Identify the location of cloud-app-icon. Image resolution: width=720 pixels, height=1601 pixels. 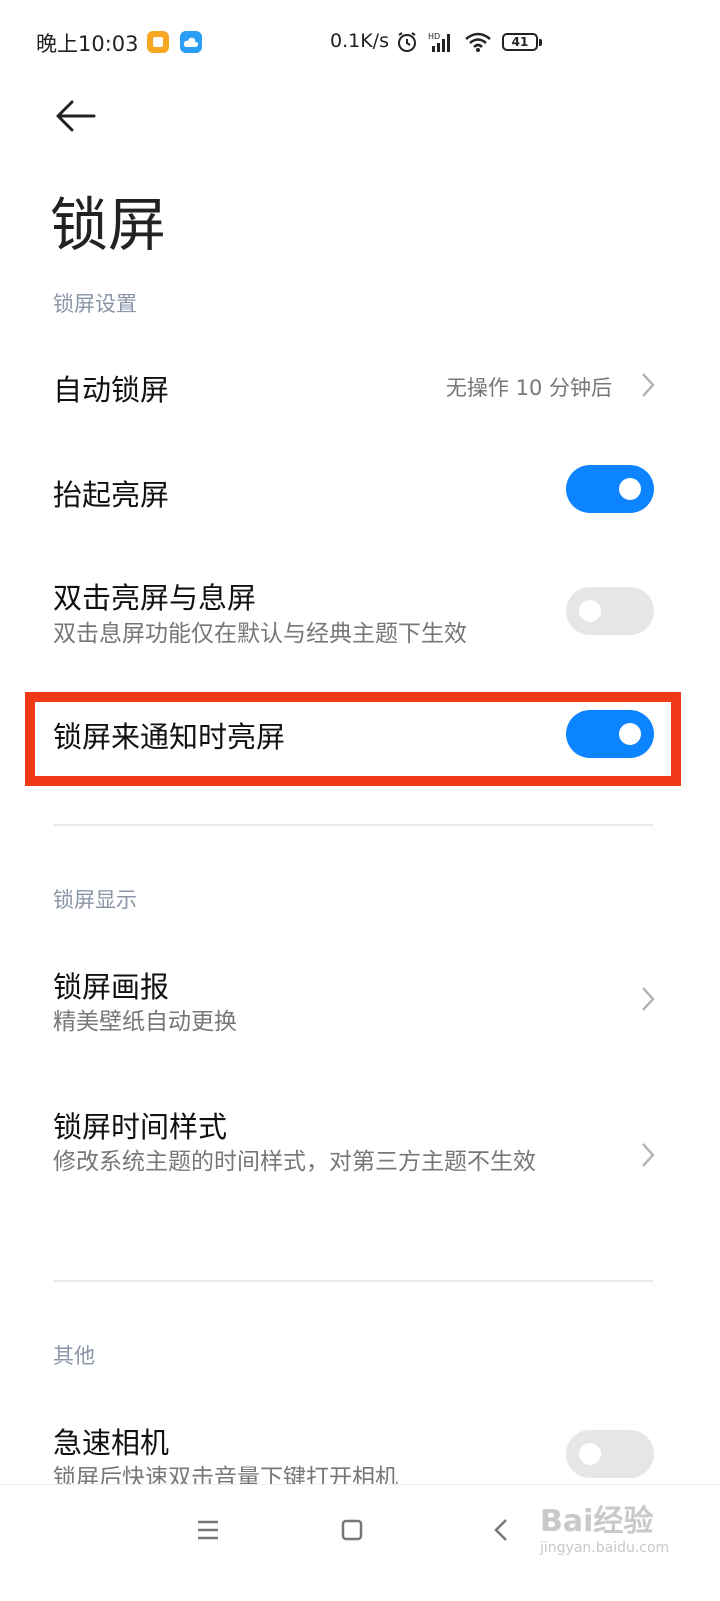
(191, 42).